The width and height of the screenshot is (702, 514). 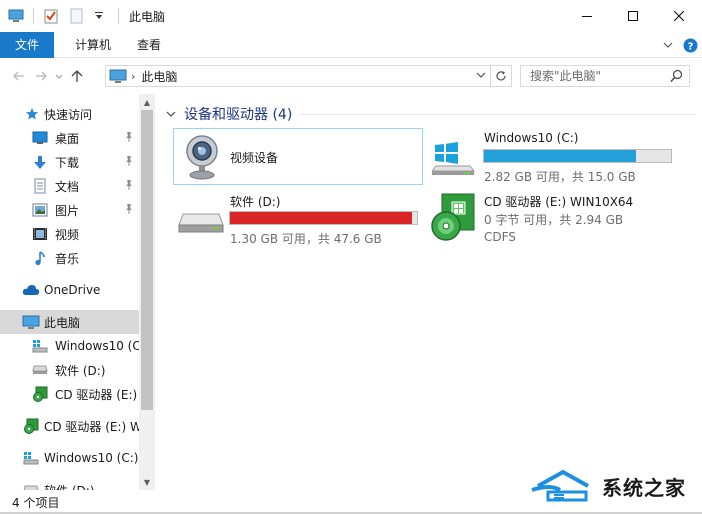 I want to click on picture-icon, so click(x=40, y=210).